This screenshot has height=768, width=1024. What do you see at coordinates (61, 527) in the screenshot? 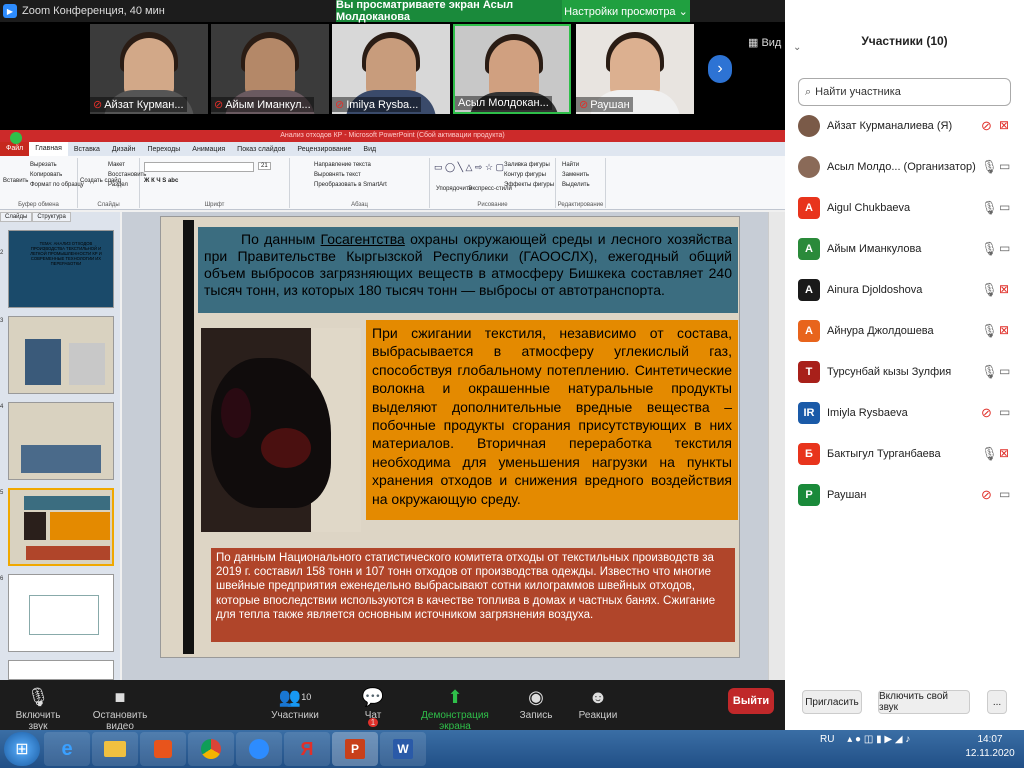
I see `slide-thumbnail-selected` at bounding box center [61, 527].